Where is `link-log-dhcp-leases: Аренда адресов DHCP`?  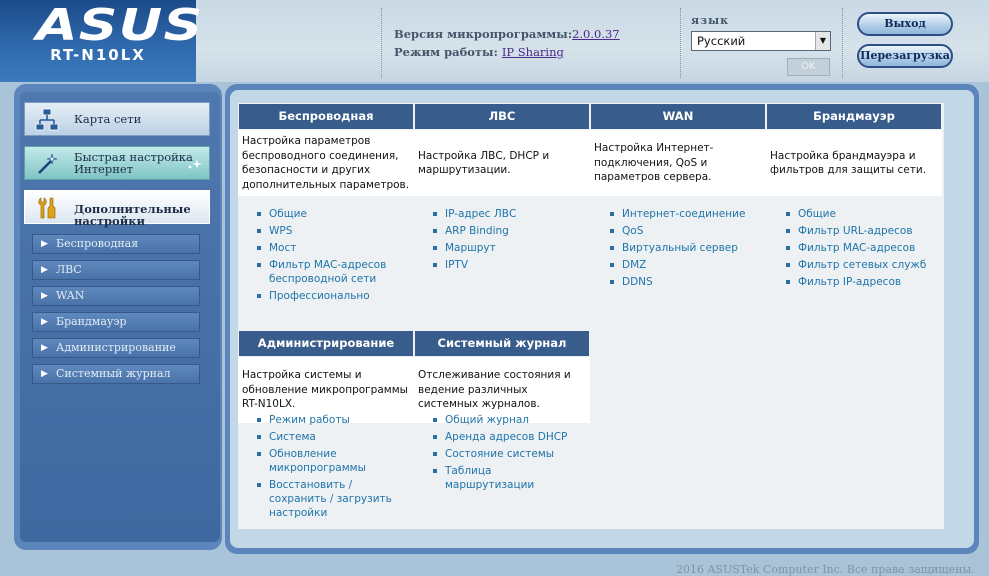 link-log-dhcp-leases: Аренда адресов DHCP is located at coordinates (506, 437).